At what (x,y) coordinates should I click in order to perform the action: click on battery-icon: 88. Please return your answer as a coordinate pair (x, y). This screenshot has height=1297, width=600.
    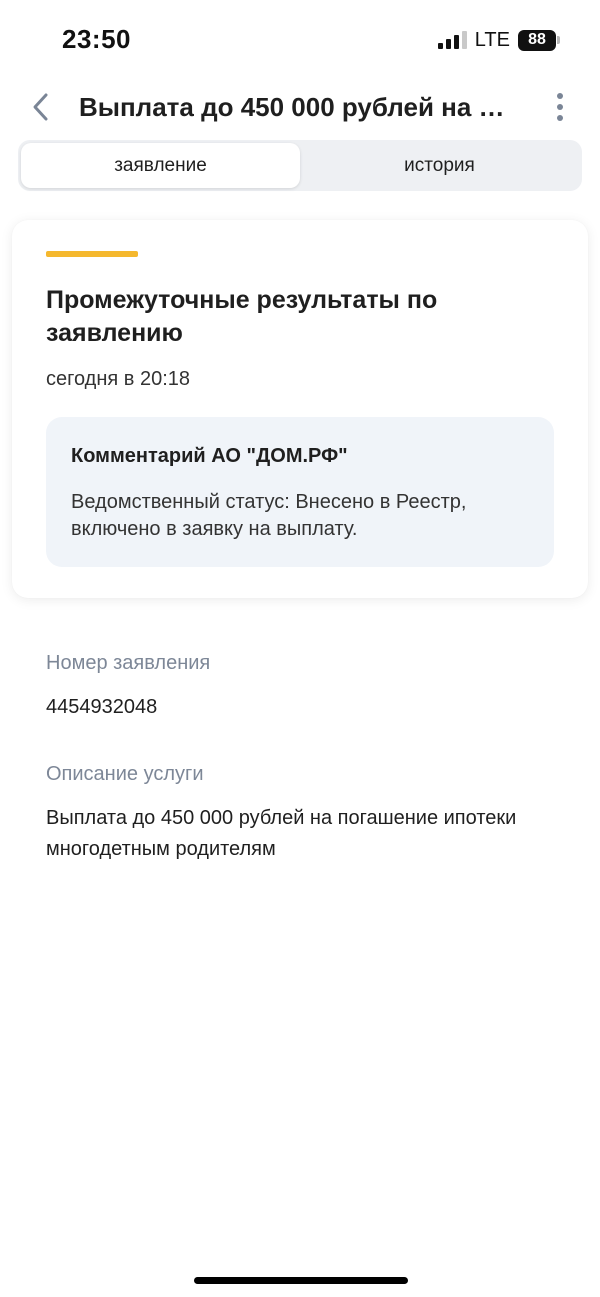
    Looking at the image, I should click on (539, 40).